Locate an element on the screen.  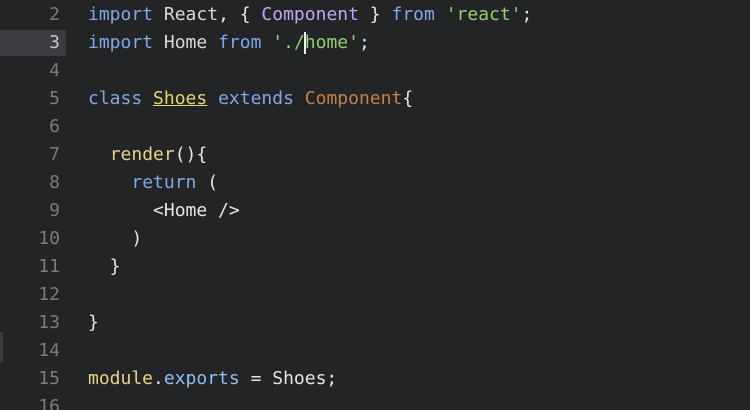
line-number: 7 is located at coordinates (54, 154).